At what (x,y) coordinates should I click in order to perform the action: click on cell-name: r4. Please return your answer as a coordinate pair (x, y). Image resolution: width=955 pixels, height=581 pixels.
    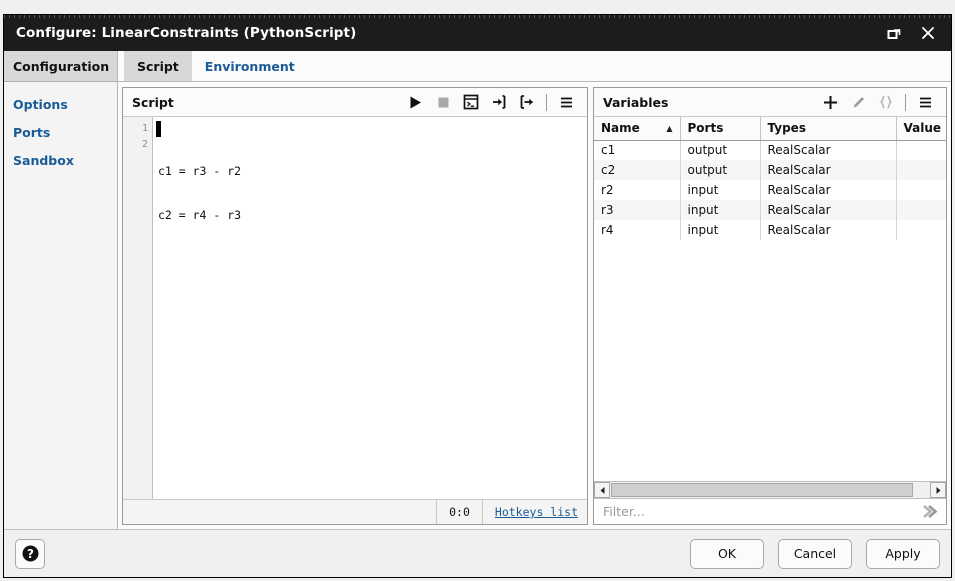
    Looking at the image, I should click on (637, 230).